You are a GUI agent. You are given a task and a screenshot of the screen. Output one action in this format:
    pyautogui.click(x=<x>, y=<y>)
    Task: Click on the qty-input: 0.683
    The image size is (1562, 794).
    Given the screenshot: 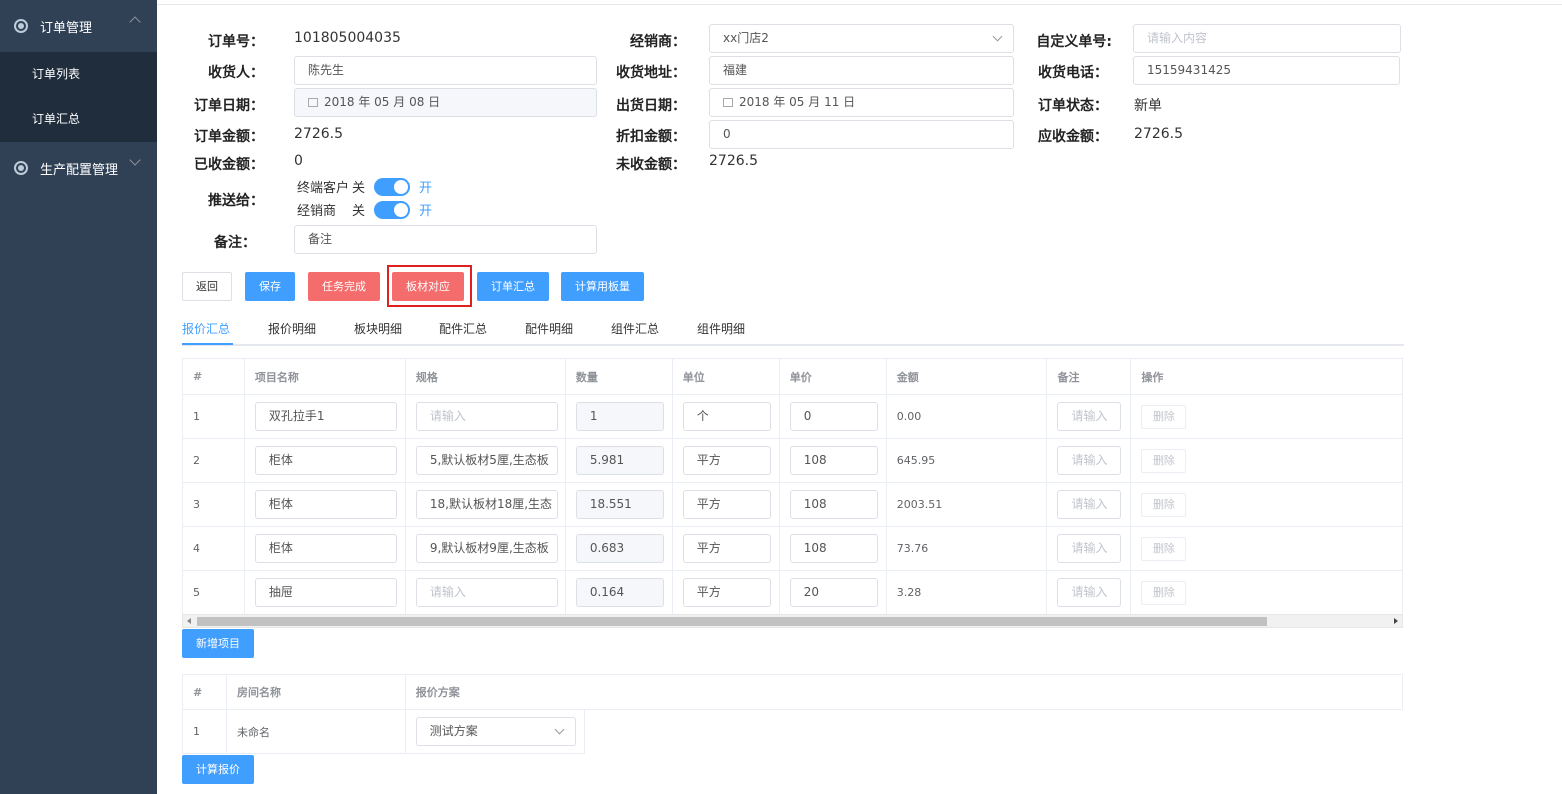 What is the action you would take?
    pyautogui.click(x=619, y=548)
    